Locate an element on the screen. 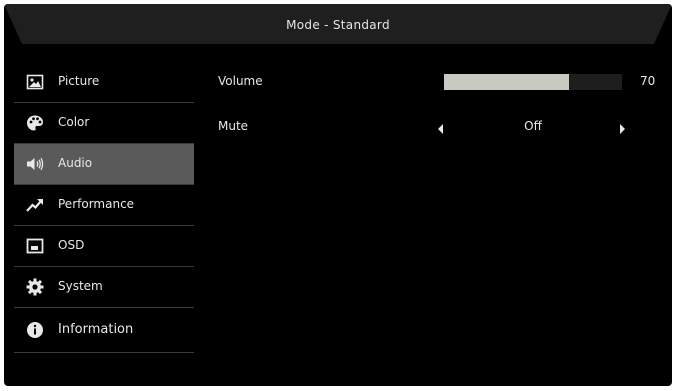  mode-title: Mode - Standard is located at coordinates (338, 25).